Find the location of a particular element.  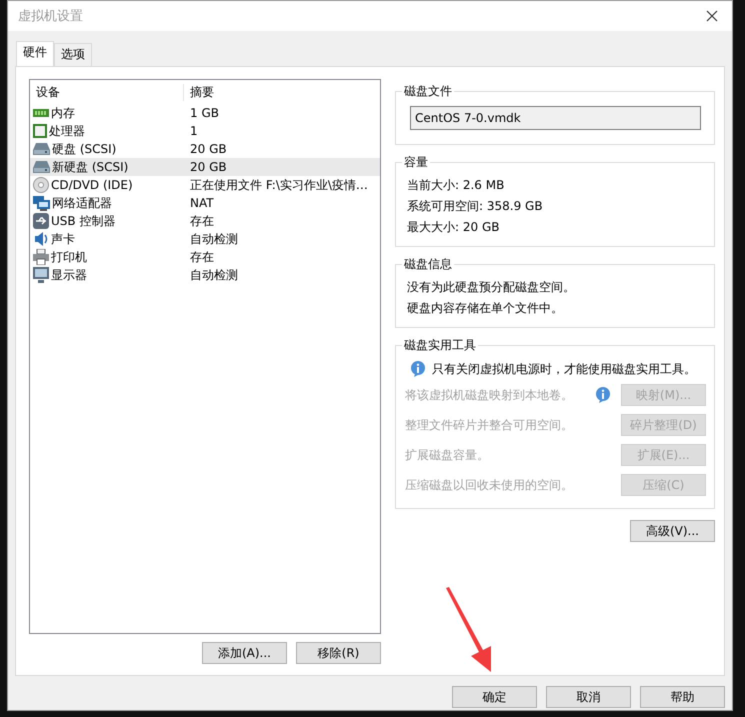

list-button: 移除(R) is located at coordinates (338, 653).